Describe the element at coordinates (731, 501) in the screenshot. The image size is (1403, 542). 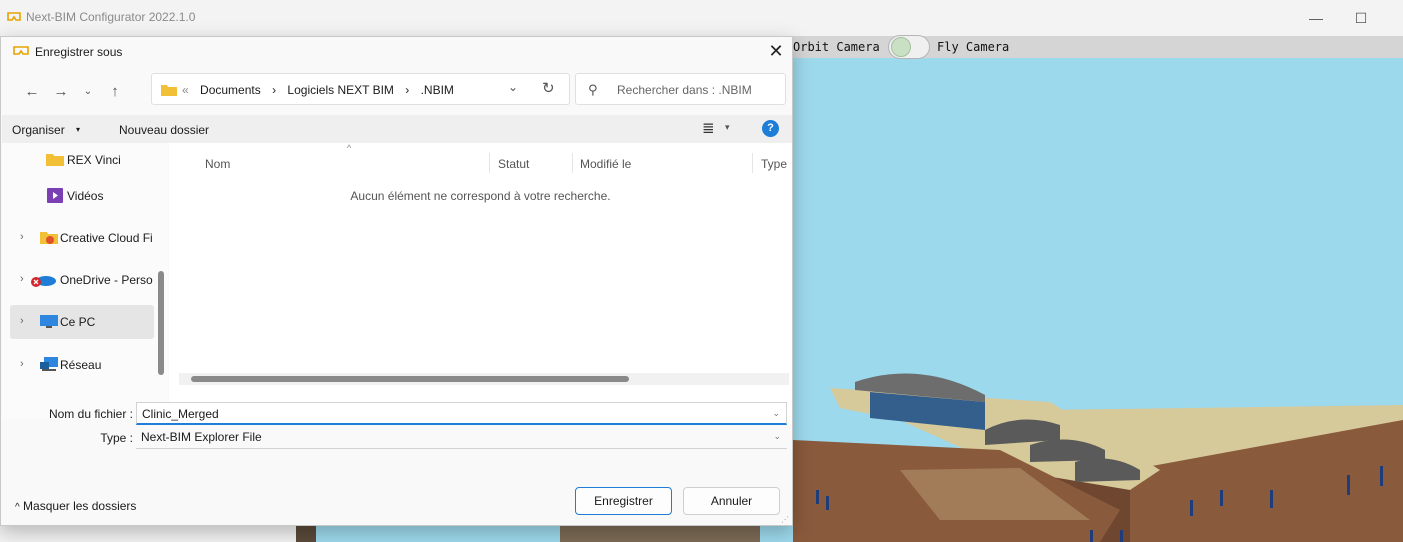
I see `cancel-button: Annuler` at that location.